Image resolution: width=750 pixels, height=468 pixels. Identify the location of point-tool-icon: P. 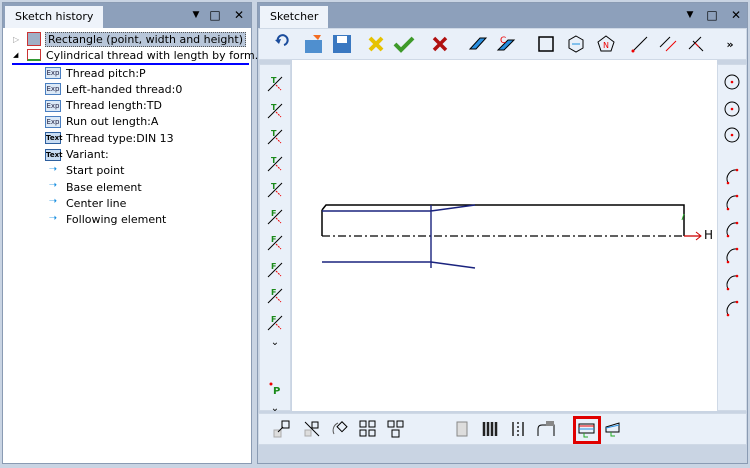
(275, 388).